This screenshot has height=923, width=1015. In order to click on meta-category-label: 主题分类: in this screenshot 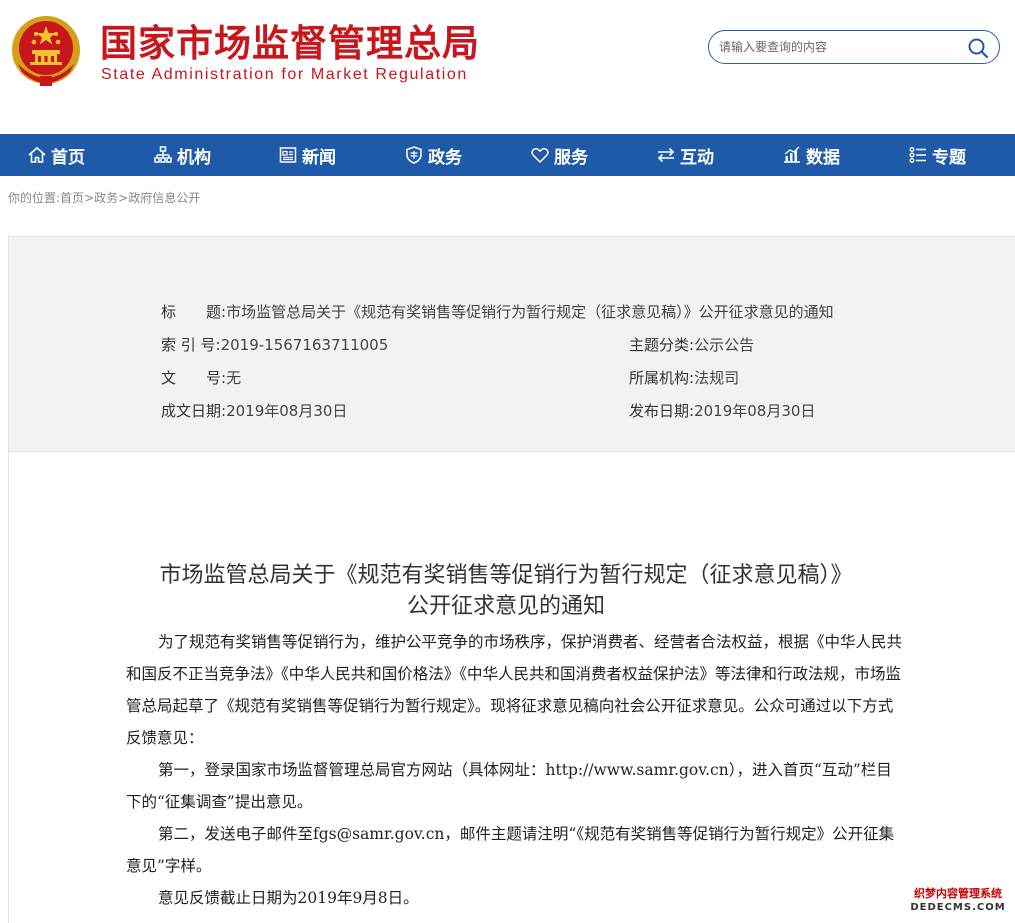, I will do `click(662, 345)`.